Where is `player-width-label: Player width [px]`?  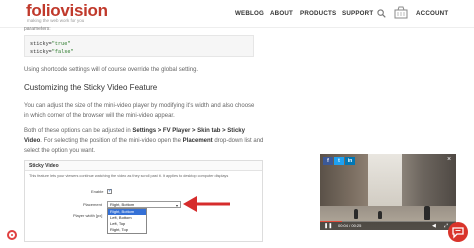
player-width-label: Player width [px] is located at coordinates (88, 215).